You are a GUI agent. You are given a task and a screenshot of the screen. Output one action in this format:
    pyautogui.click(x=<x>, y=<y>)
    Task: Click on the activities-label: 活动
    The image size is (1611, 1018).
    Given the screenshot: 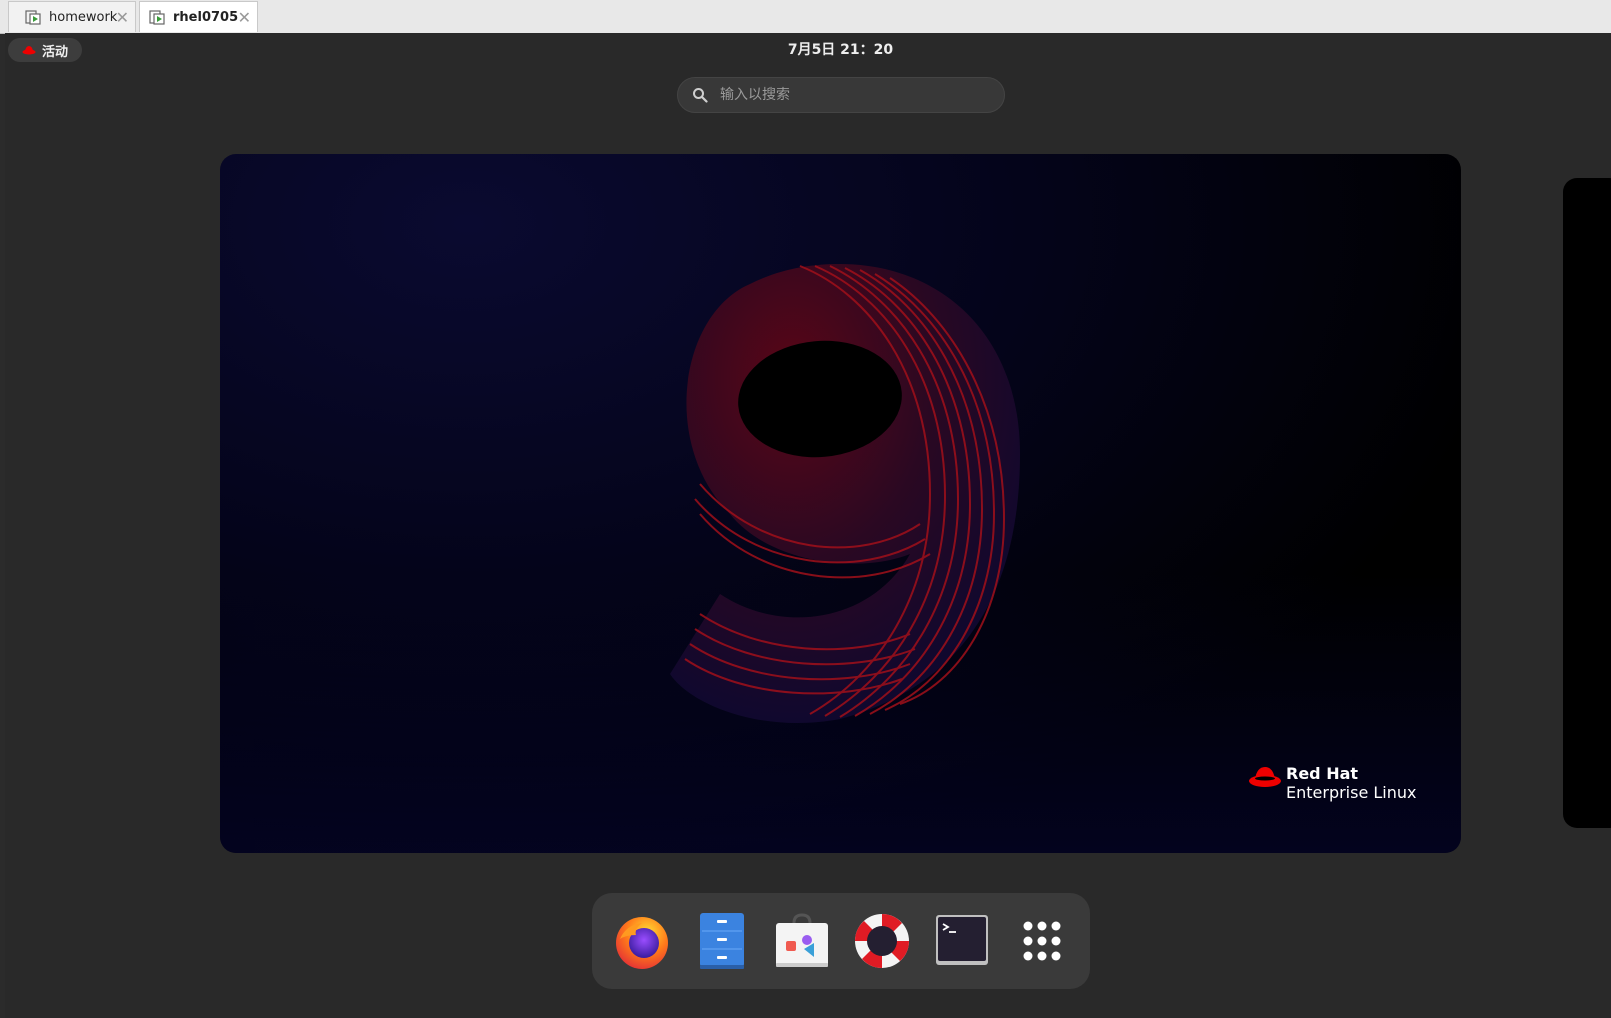 What is the action you would take?
    pyautogui.click(x=55, y=52)
    